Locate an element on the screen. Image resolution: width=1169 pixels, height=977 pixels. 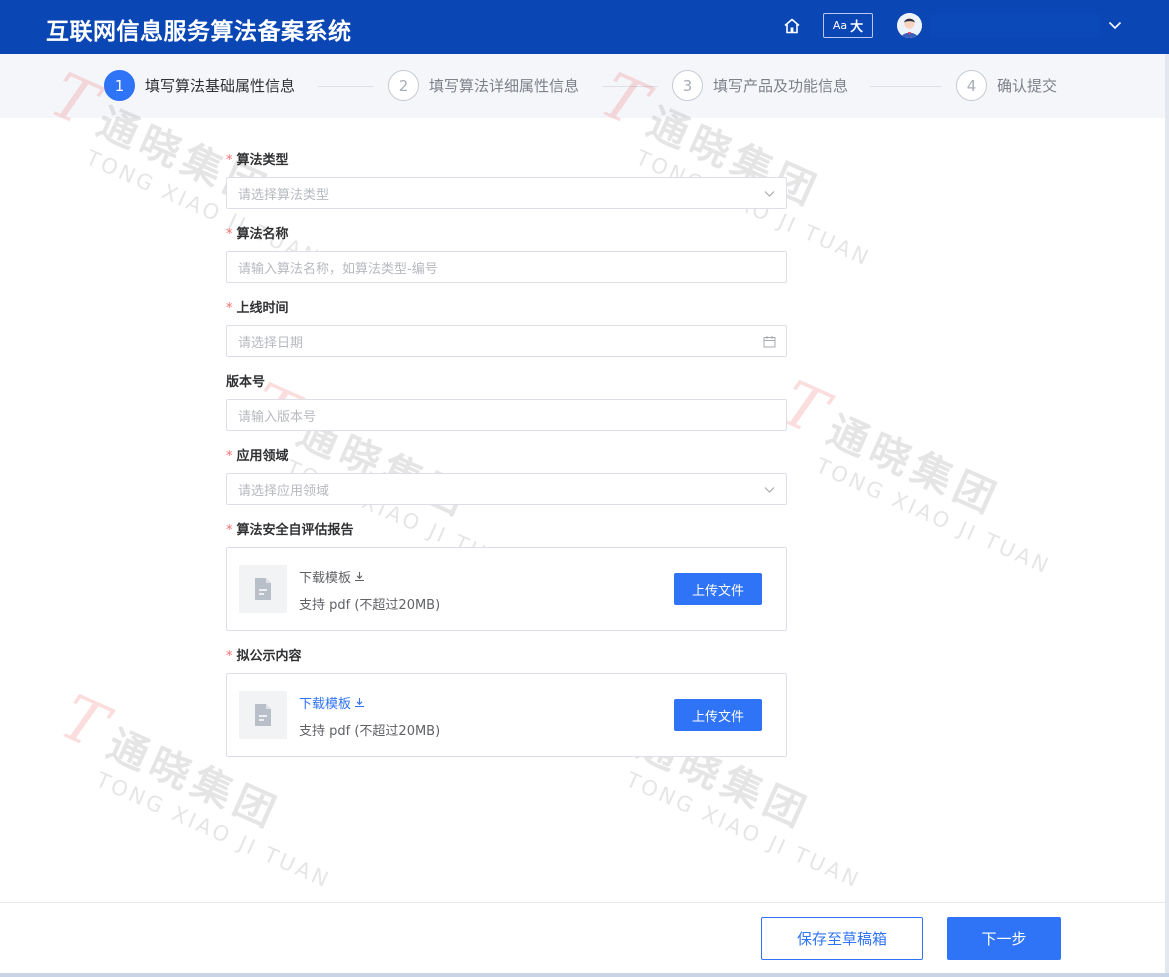
algo-name-label: 算法名称 is located at coordinates (262, 234).